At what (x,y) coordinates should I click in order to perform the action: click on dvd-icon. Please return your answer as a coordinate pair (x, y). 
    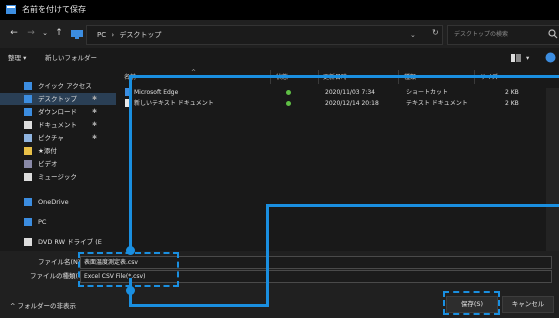
    Looking at the image, I should click on (28, 242).